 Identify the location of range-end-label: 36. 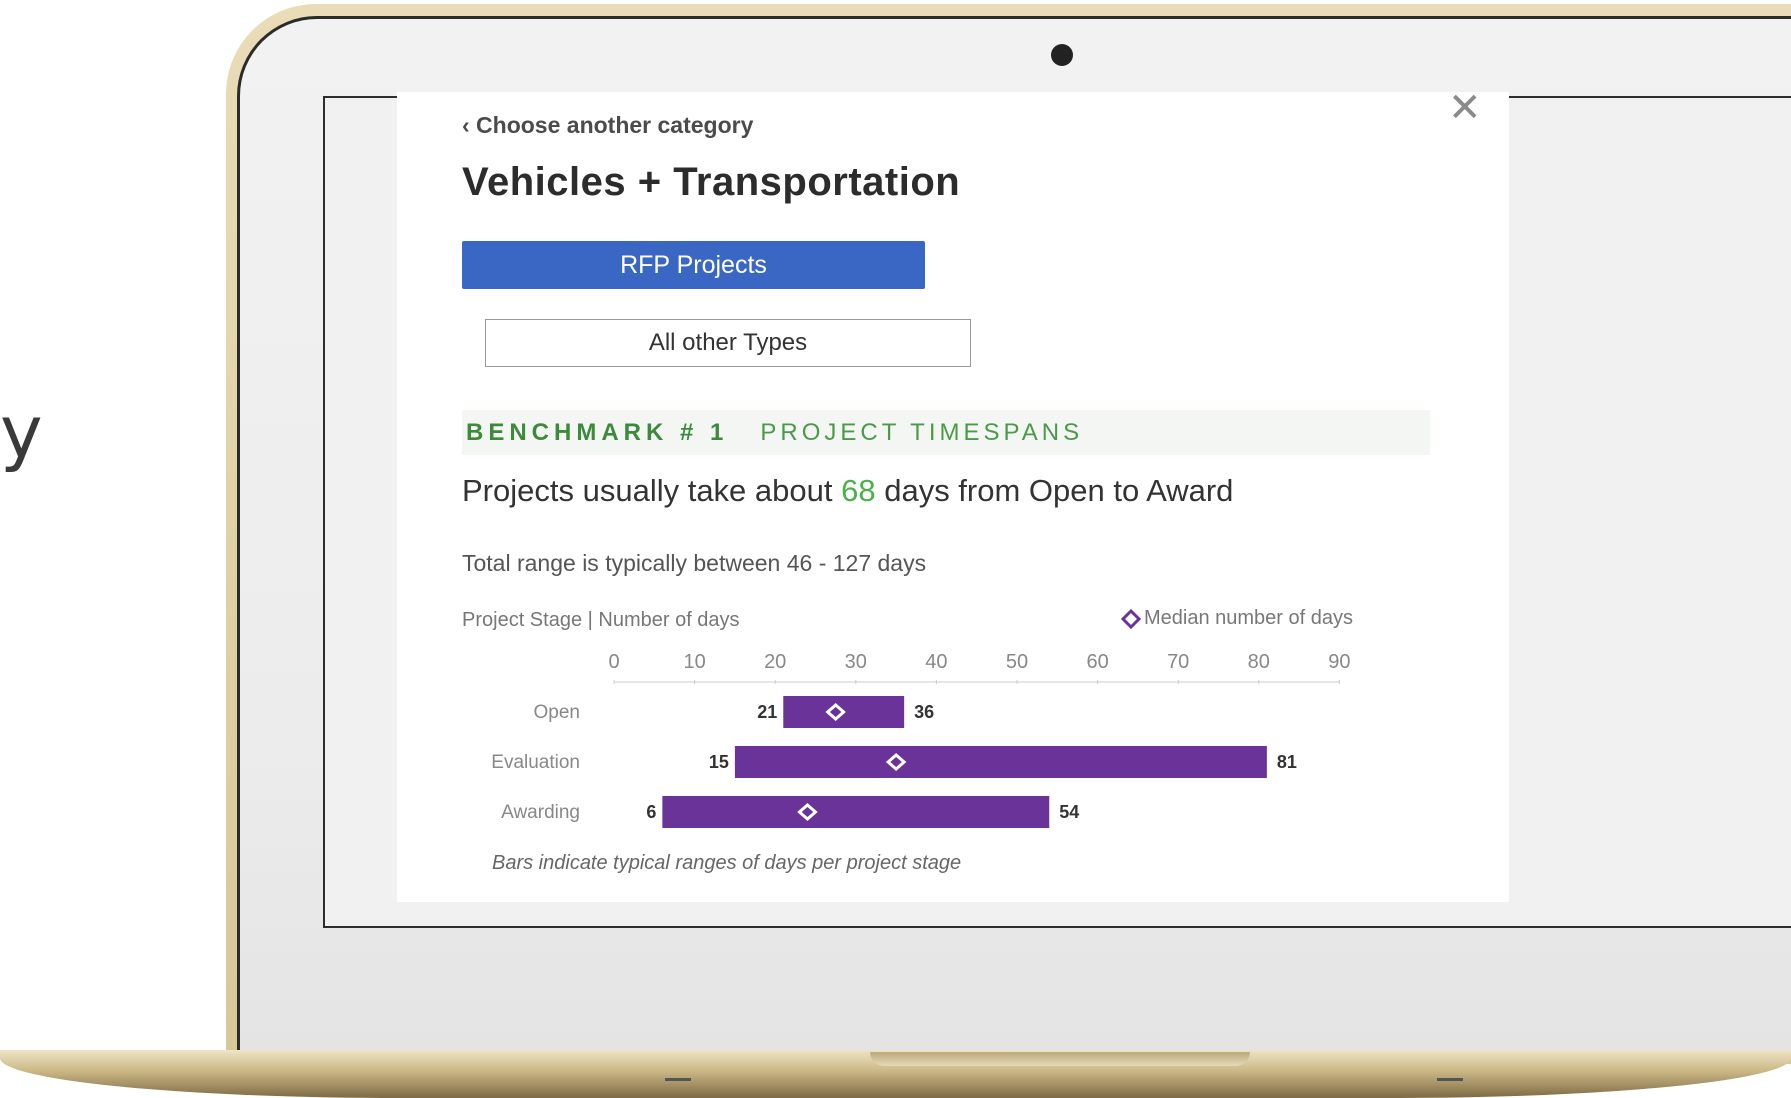
(924, 712).